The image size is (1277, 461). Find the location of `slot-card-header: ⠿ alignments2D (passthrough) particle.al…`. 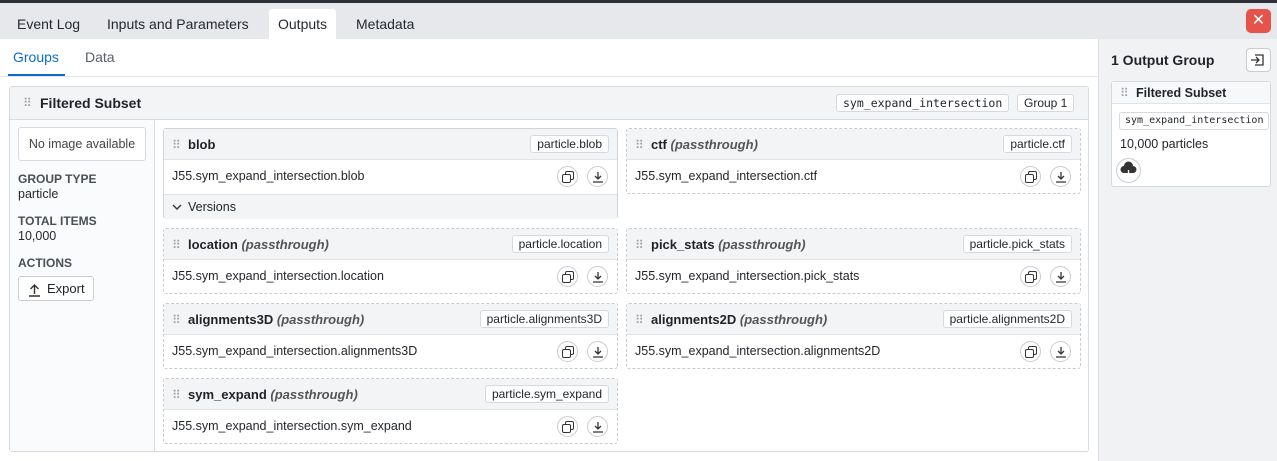

slot-card-header: ⠿ alignments2D (passthrough) particle.al… is located at coordinates (853, 319).